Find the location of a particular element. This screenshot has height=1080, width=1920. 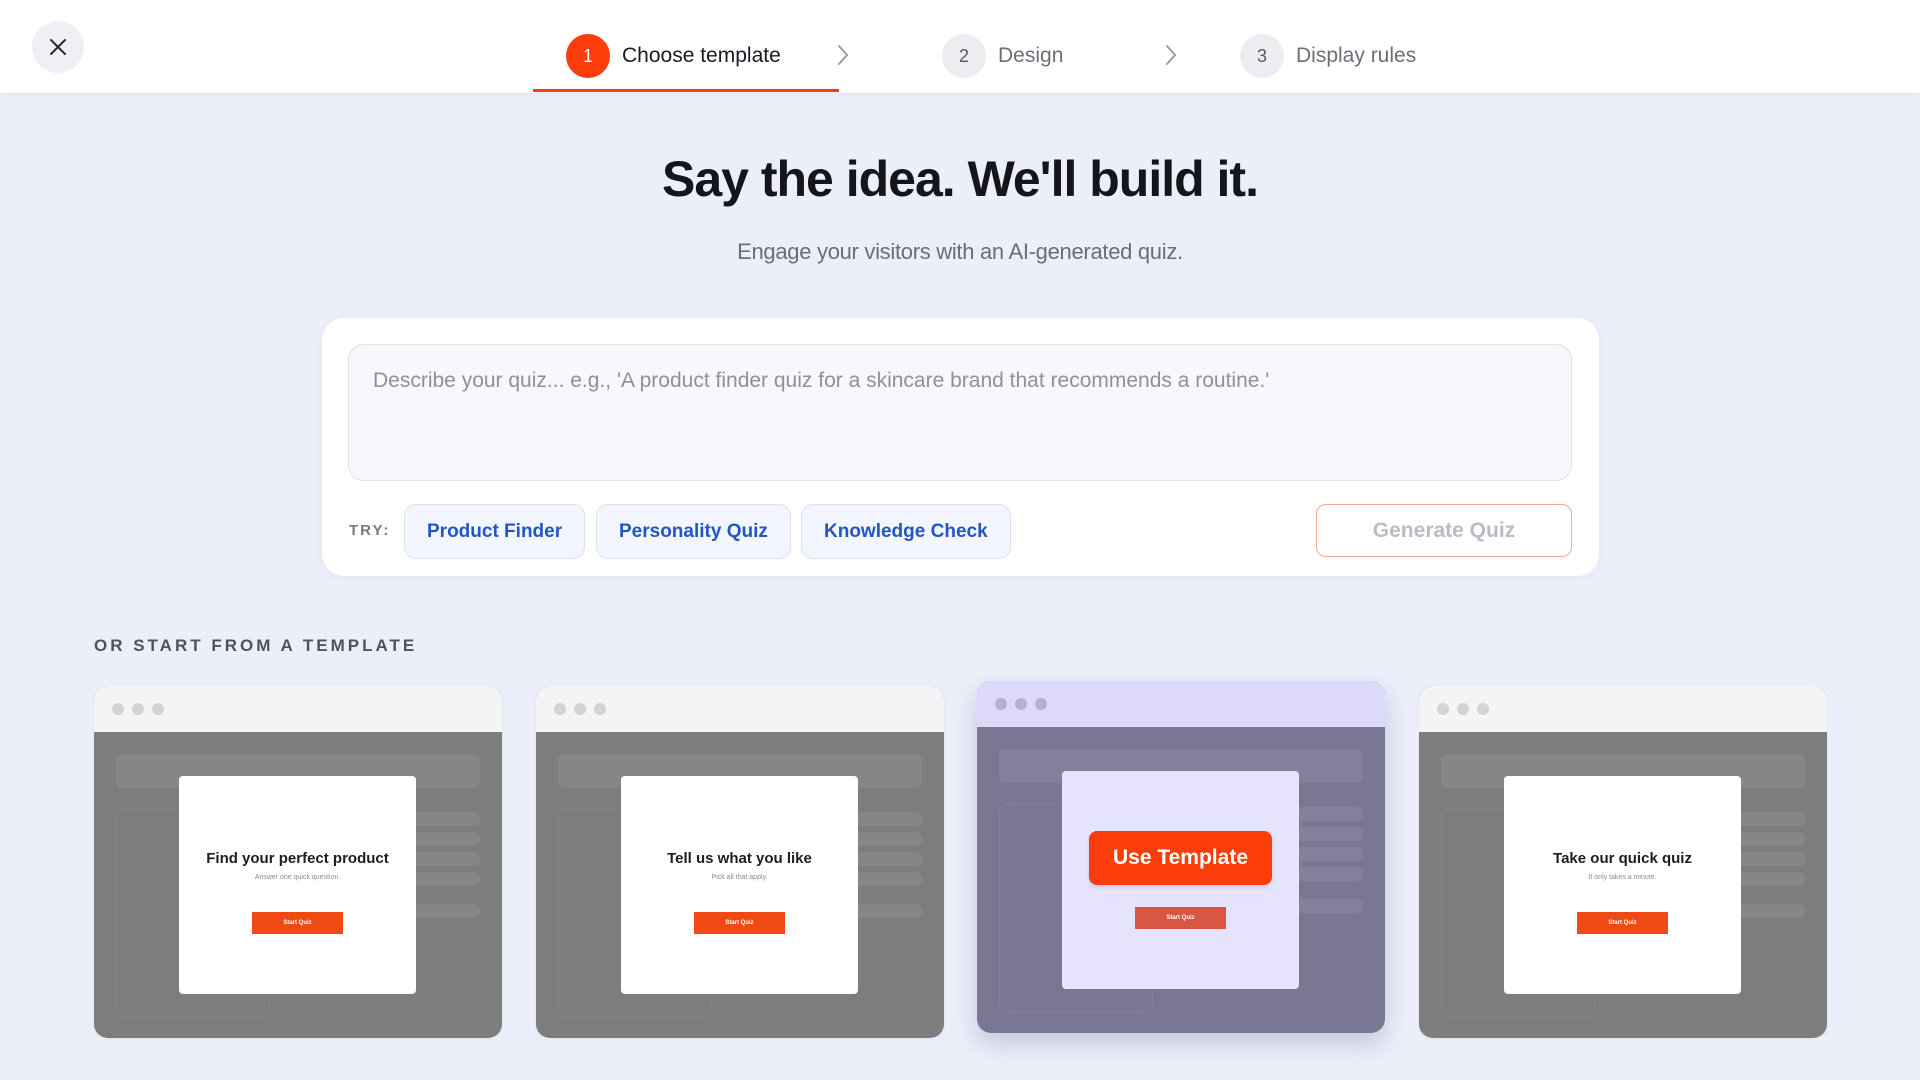

close-button is located at coordinates (58, 47).